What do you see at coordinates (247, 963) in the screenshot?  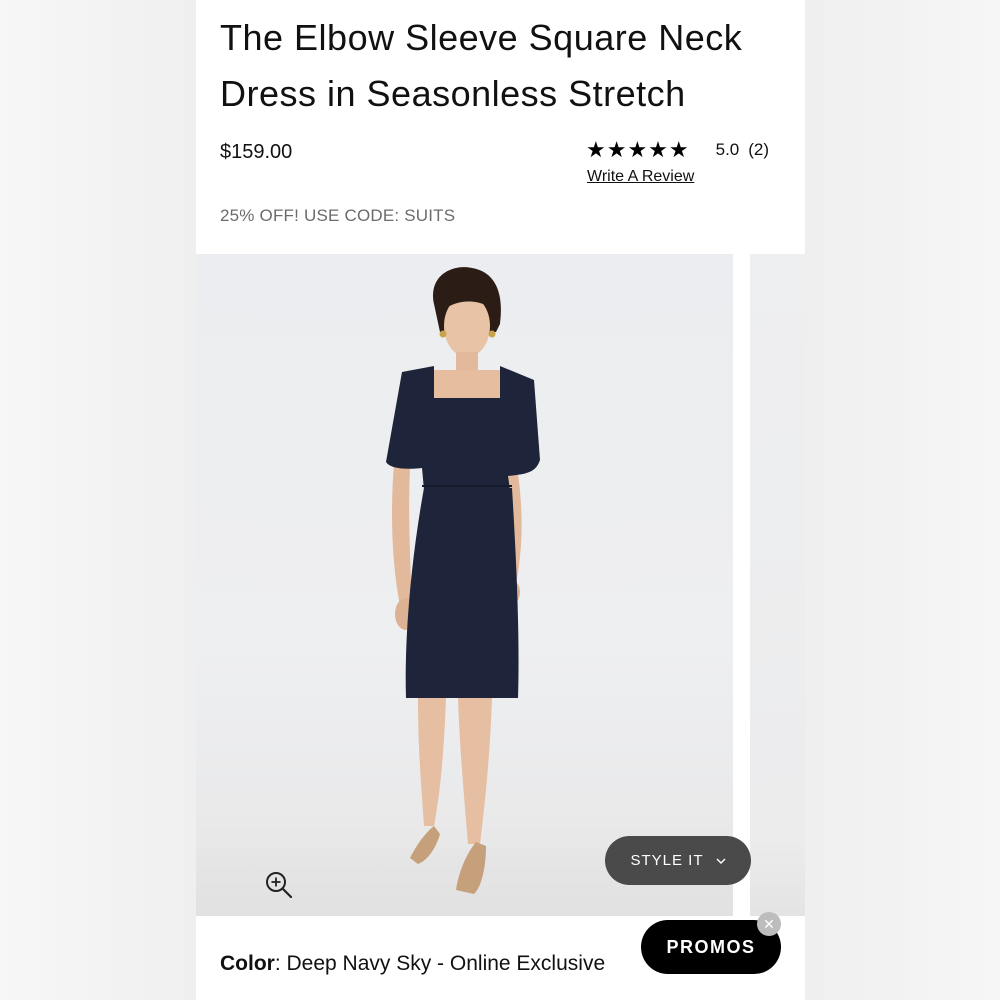 I see `color-label: Color` at bounding box center [247, 963].